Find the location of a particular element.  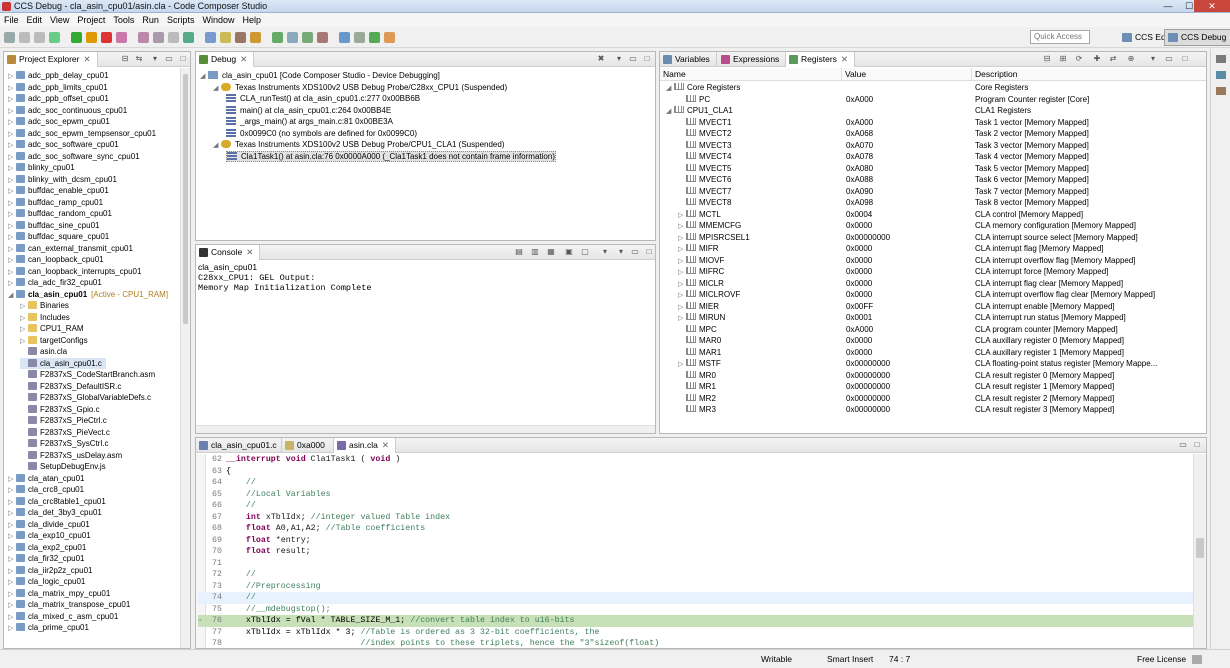

tab-project-explorer: Project Explorer ✕ is located at coordinates (51, 59).